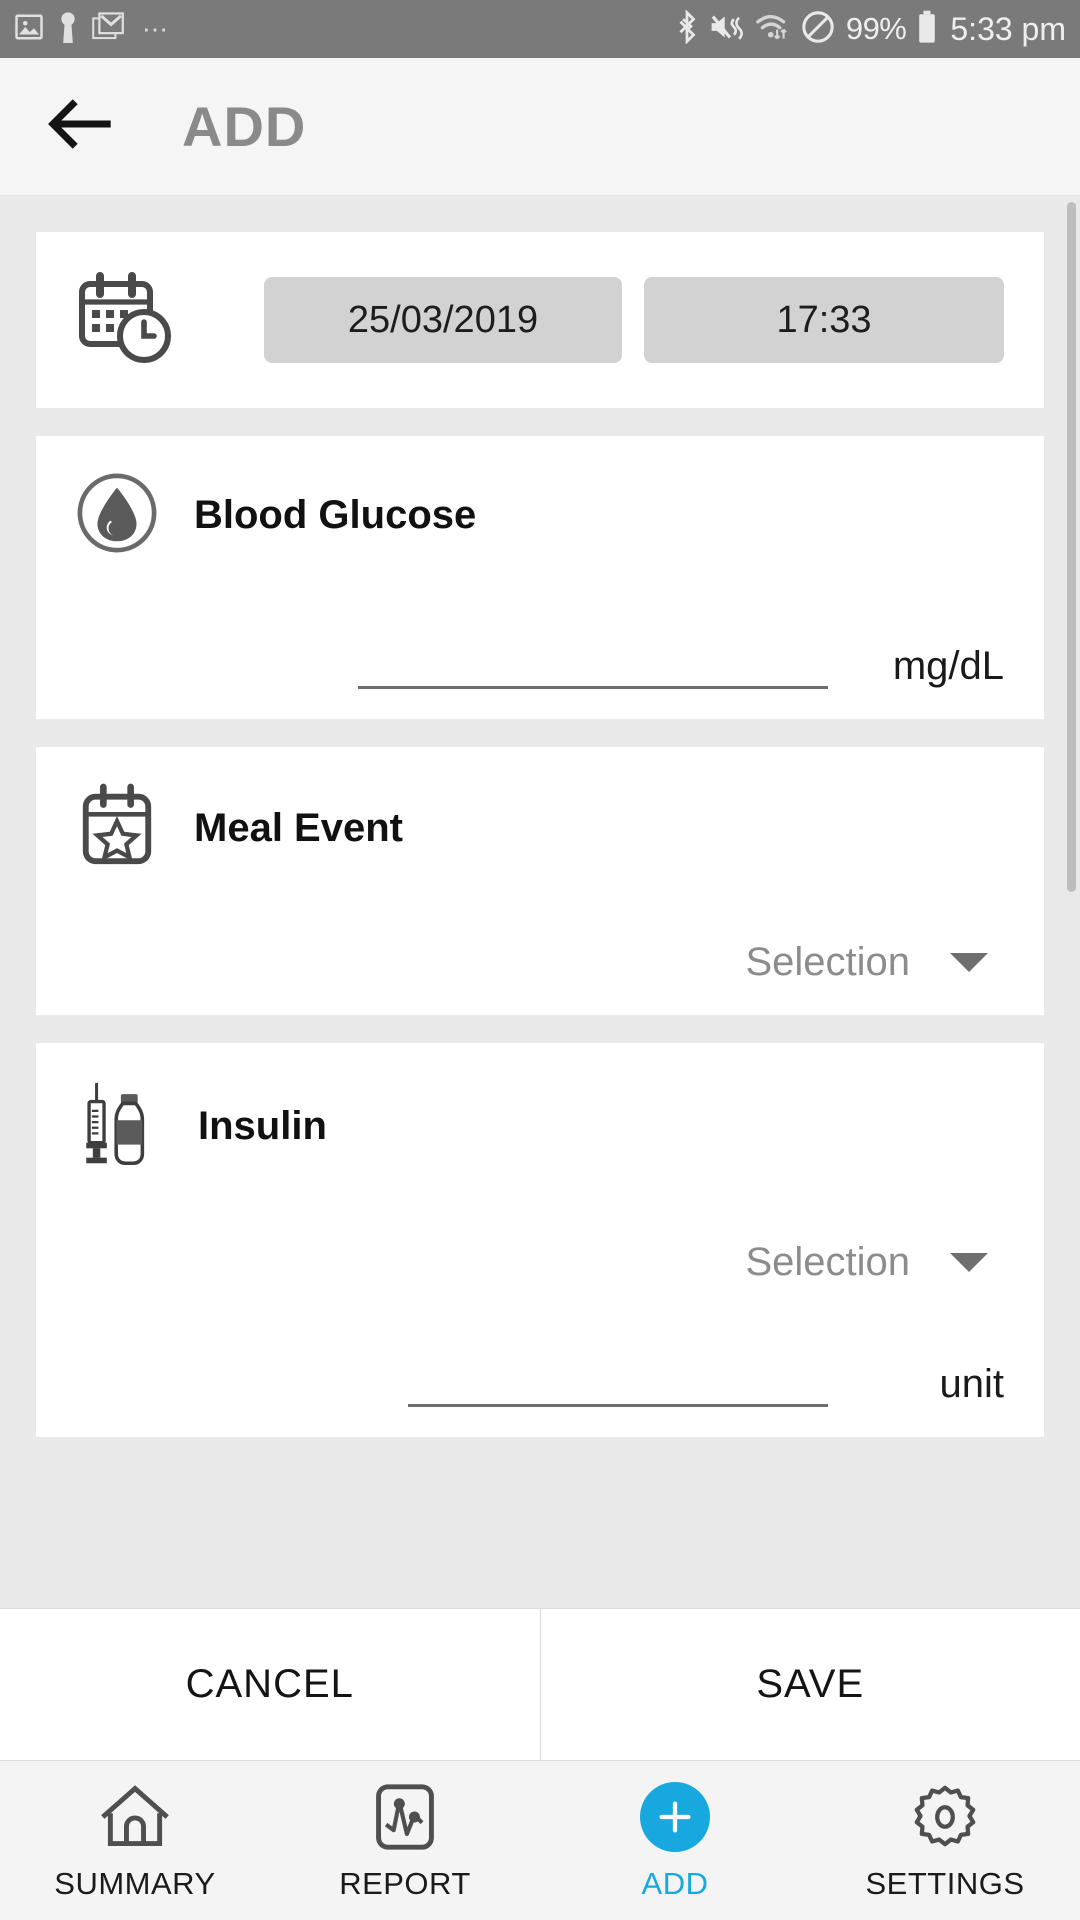  What do you see at coordinates (824, 320) in the screenshot?
I see `time-field: 17:33` at bounding box center [824, 320].